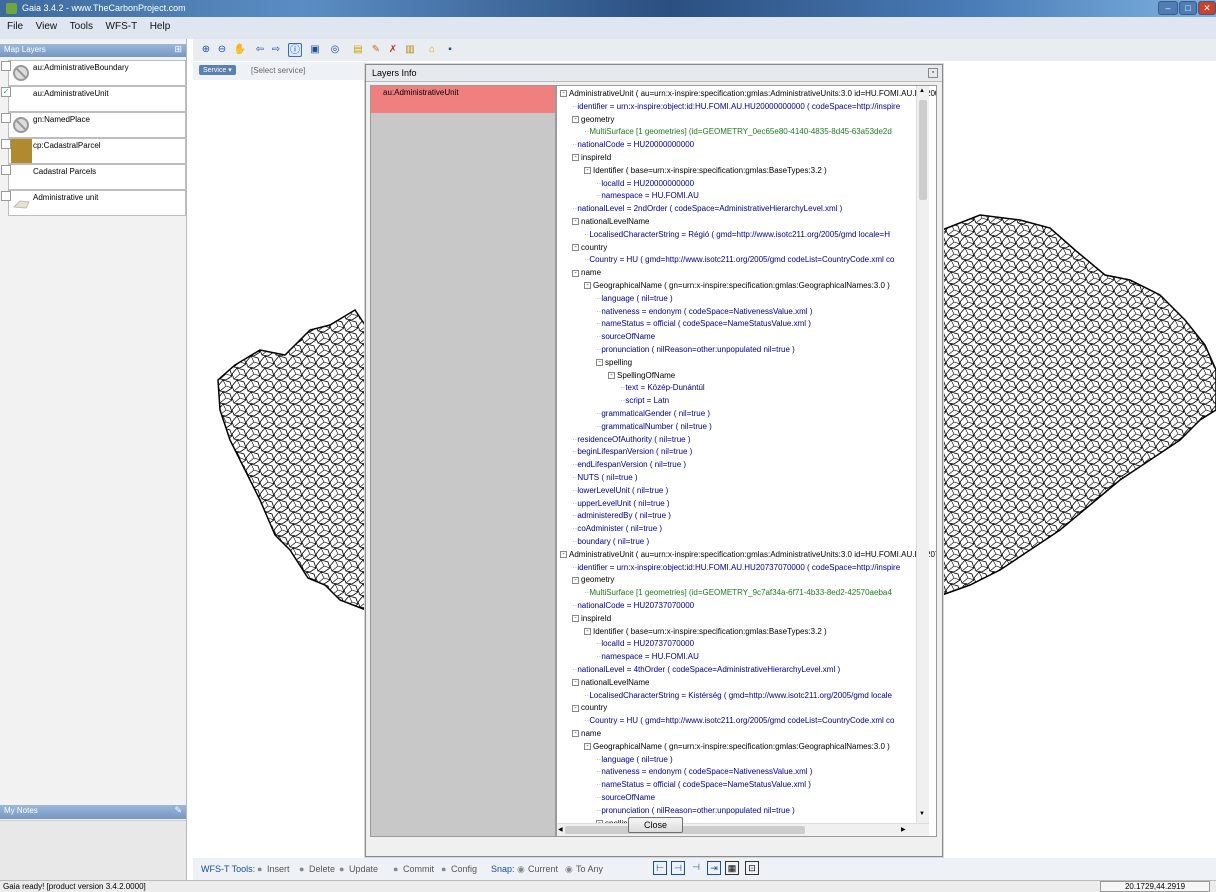 This screenshot has width=1216, height=892. Describe the element at coordinates (222, 50) in the screenshot. I see `zoom-out-icon: ⊖` at that location.